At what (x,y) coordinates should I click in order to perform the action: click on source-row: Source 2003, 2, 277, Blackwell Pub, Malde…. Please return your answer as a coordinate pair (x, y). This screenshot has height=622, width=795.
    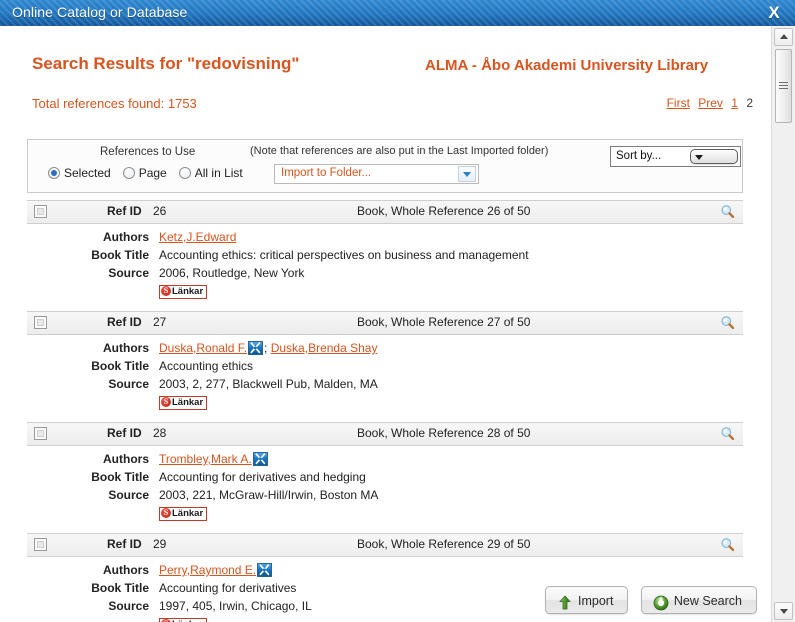
    Looking at the image, I should click on (385, 386).